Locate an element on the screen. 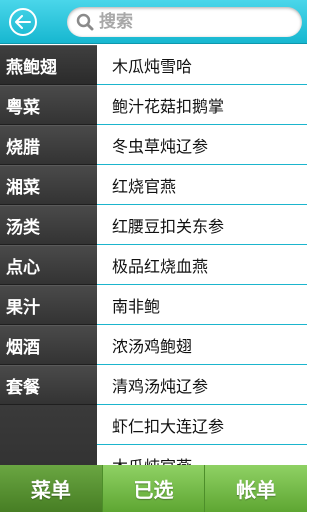 The height and width of the screenshot is (512, 320). sidebar-item-label: 汤类 is located at coordinates (23, 227).